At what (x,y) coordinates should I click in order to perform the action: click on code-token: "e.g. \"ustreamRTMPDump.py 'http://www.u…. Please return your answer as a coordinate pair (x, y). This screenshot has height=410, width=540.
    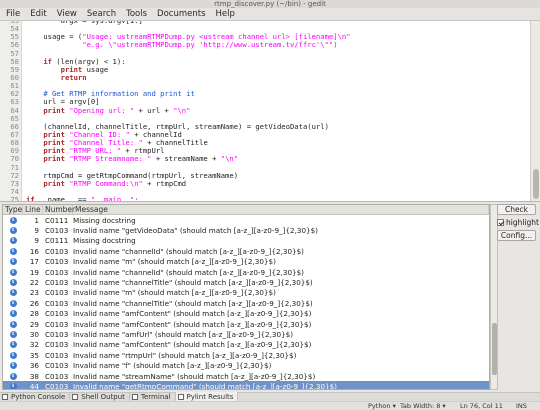
    Looking at the image, I should click on (210, 45).